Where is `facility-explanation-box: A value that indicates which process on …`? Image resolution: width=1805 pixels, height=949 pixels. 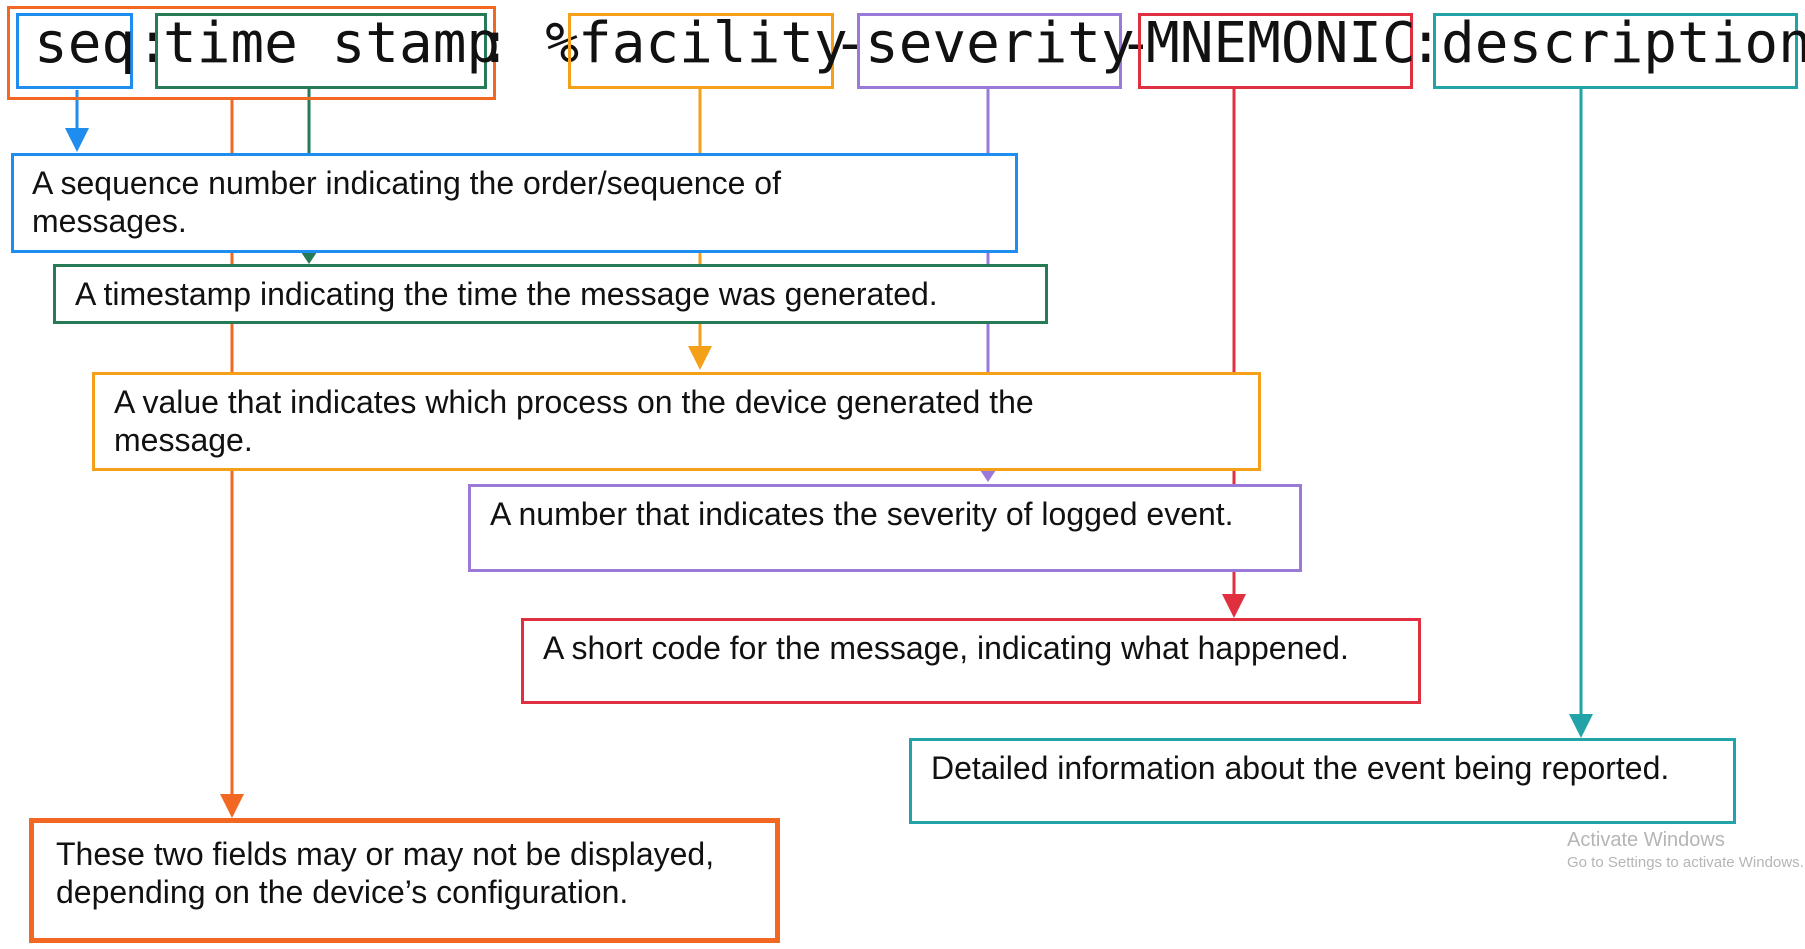 facility-explanation-box: A value that indicates which process on … is located at coordinates (676, 421).